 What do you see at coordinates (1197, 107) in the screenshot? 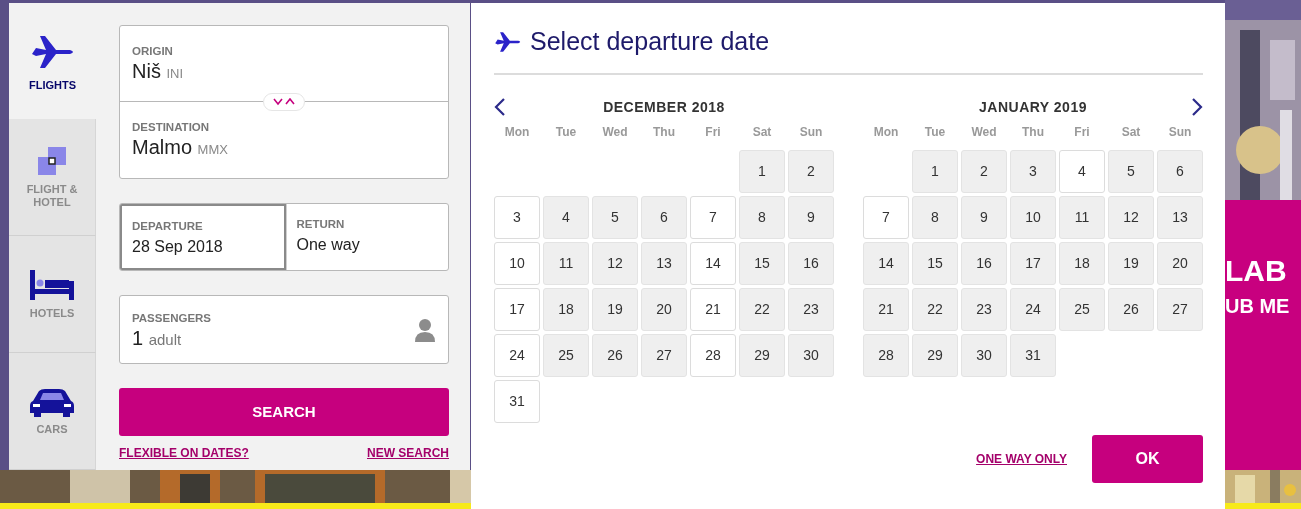
I see `next-month-icon` at bounding box center [1197, 107].